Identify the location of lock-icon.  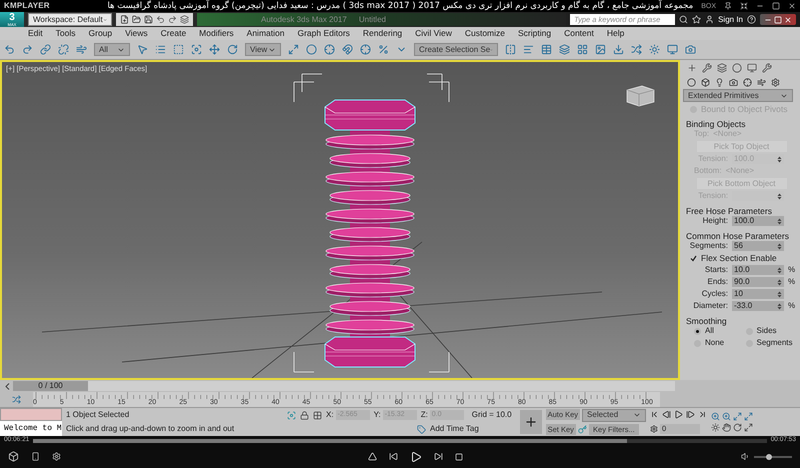
(304, 415).